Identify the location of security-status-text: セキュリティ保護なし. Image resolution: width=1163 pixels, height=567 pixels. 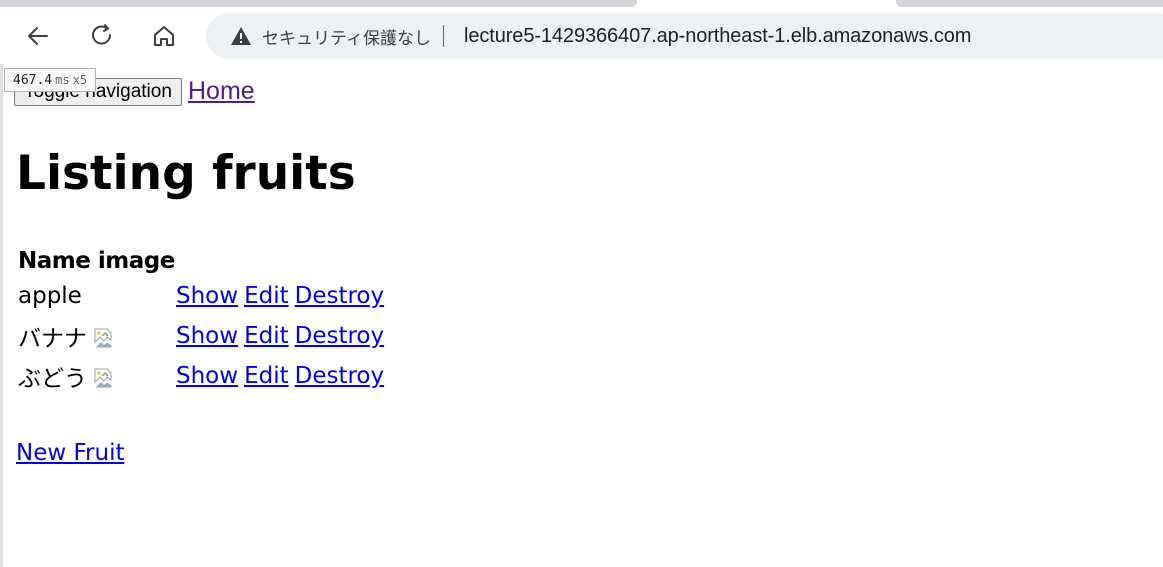
(346, 36).